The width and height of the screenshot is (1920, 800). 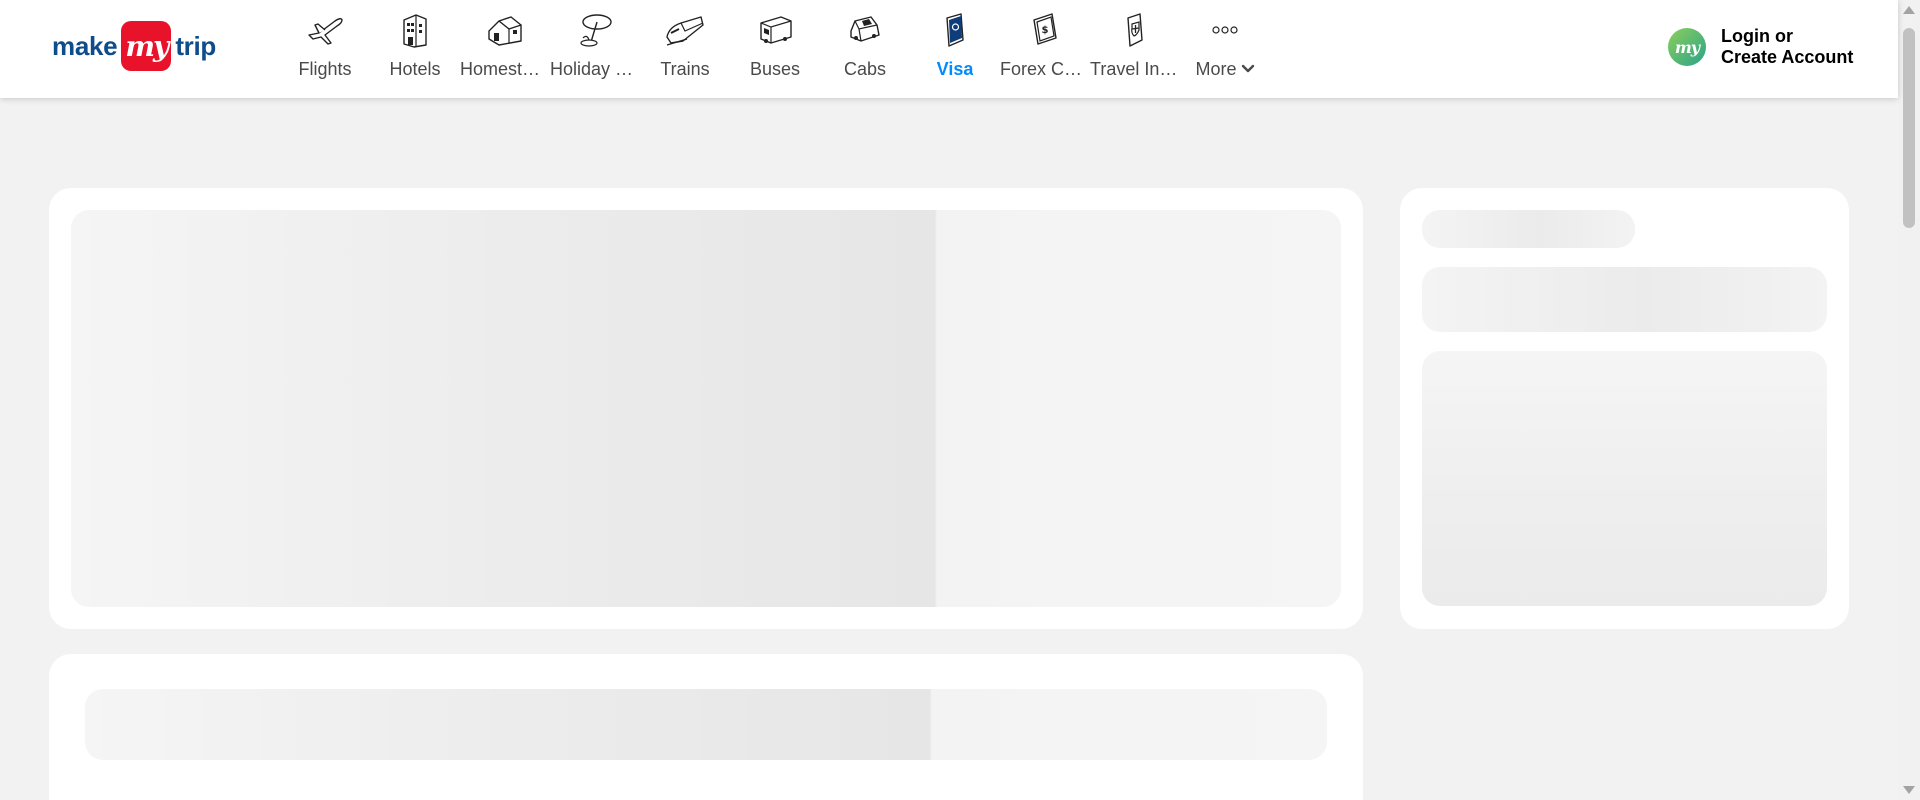 What do you see at coordinates (1909, 790) in the screenshot?
I see `scroll-down-arrow-icon` at bounding box center [1909, 790].